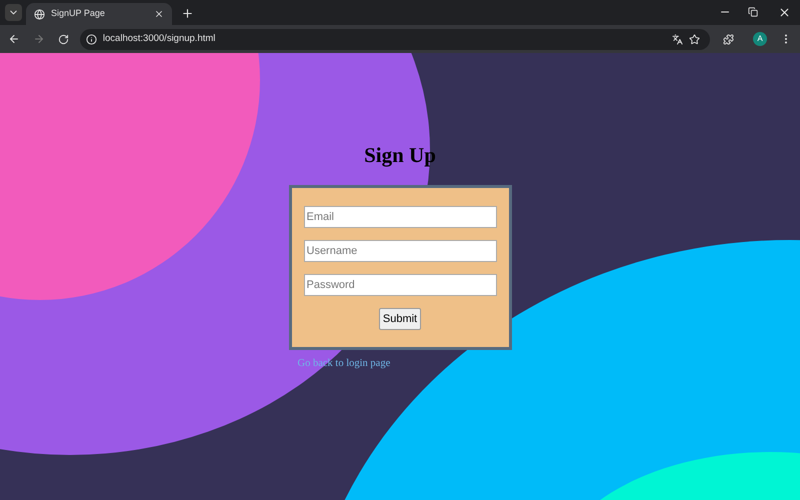  Describe the element at coordinates (400, 285) in the screenshot. I see `text-input-field: Password` at that location.